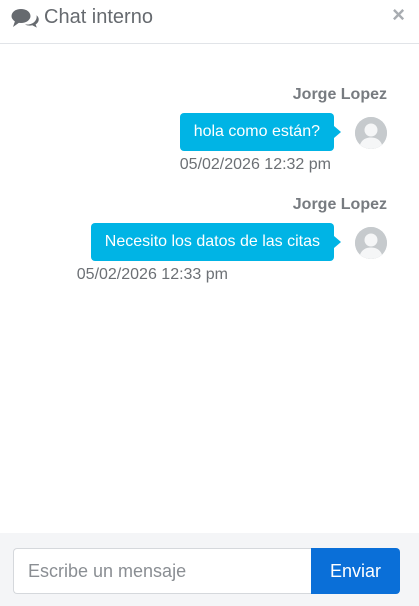 The image size is (419, 606). I want to click on message-bubble: Necesito los datos de las citas, so click(216, 242).